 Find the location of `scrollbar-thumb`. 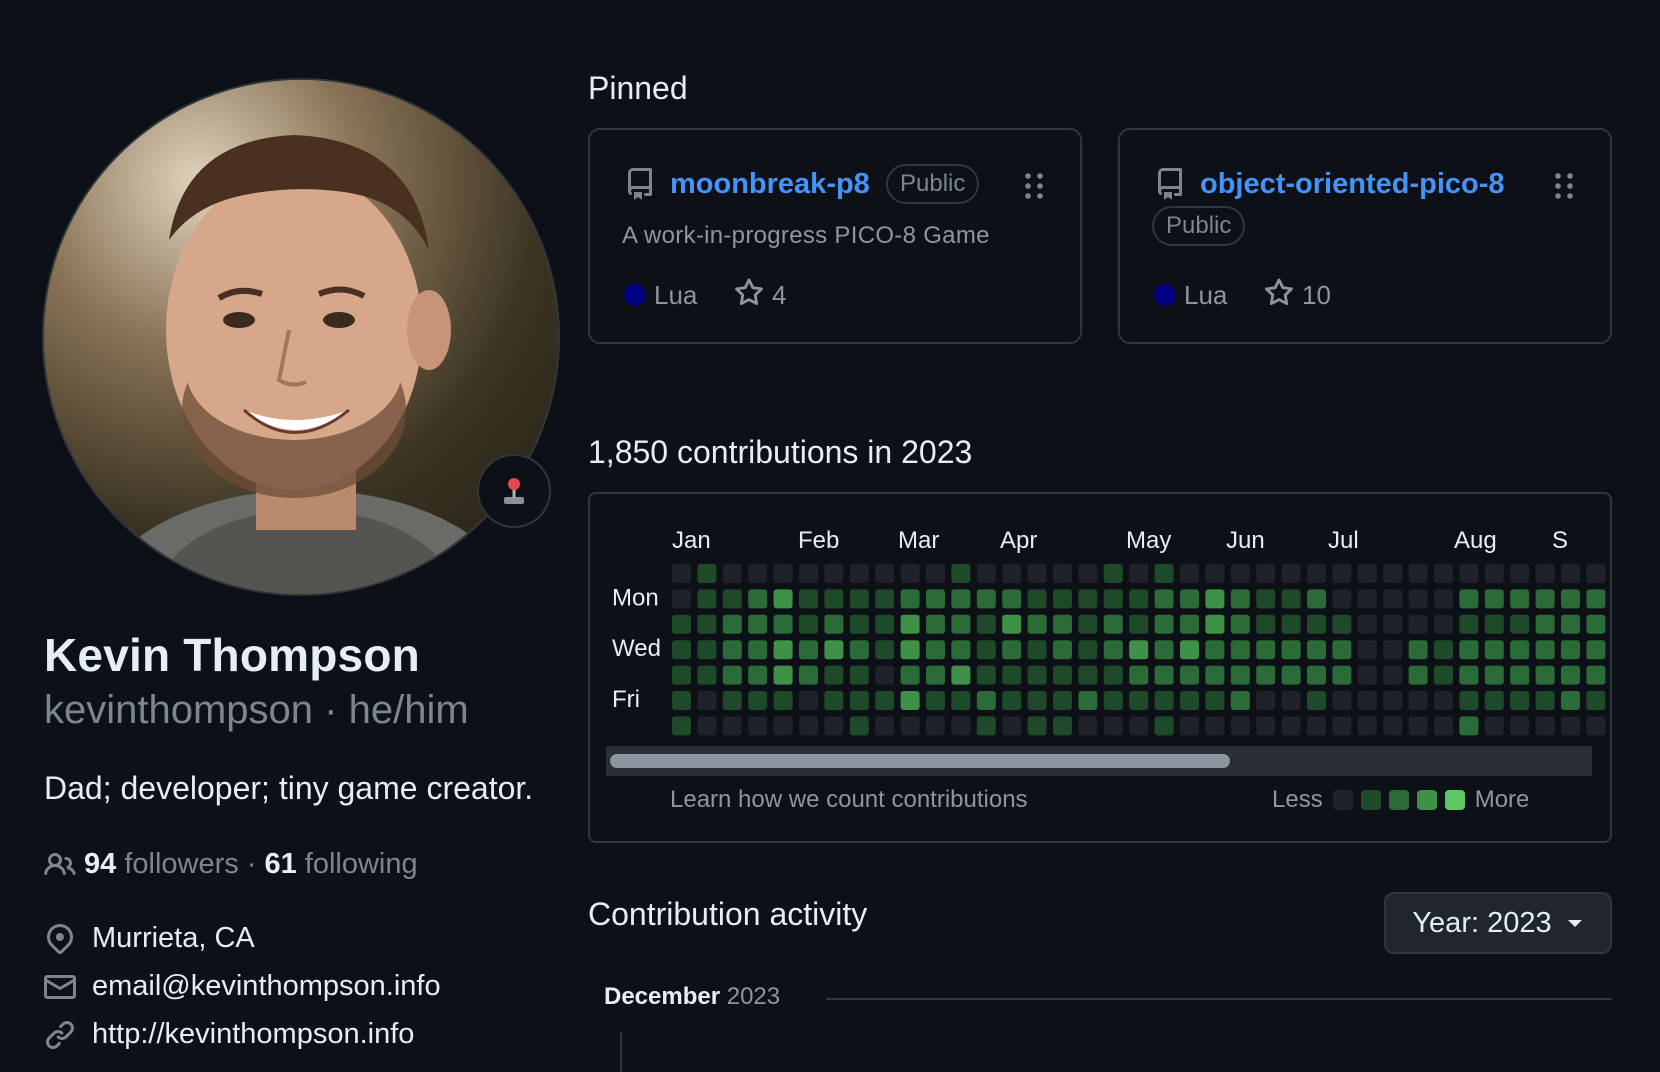

scrollbar-thumb is located at coordinates (920, 761).